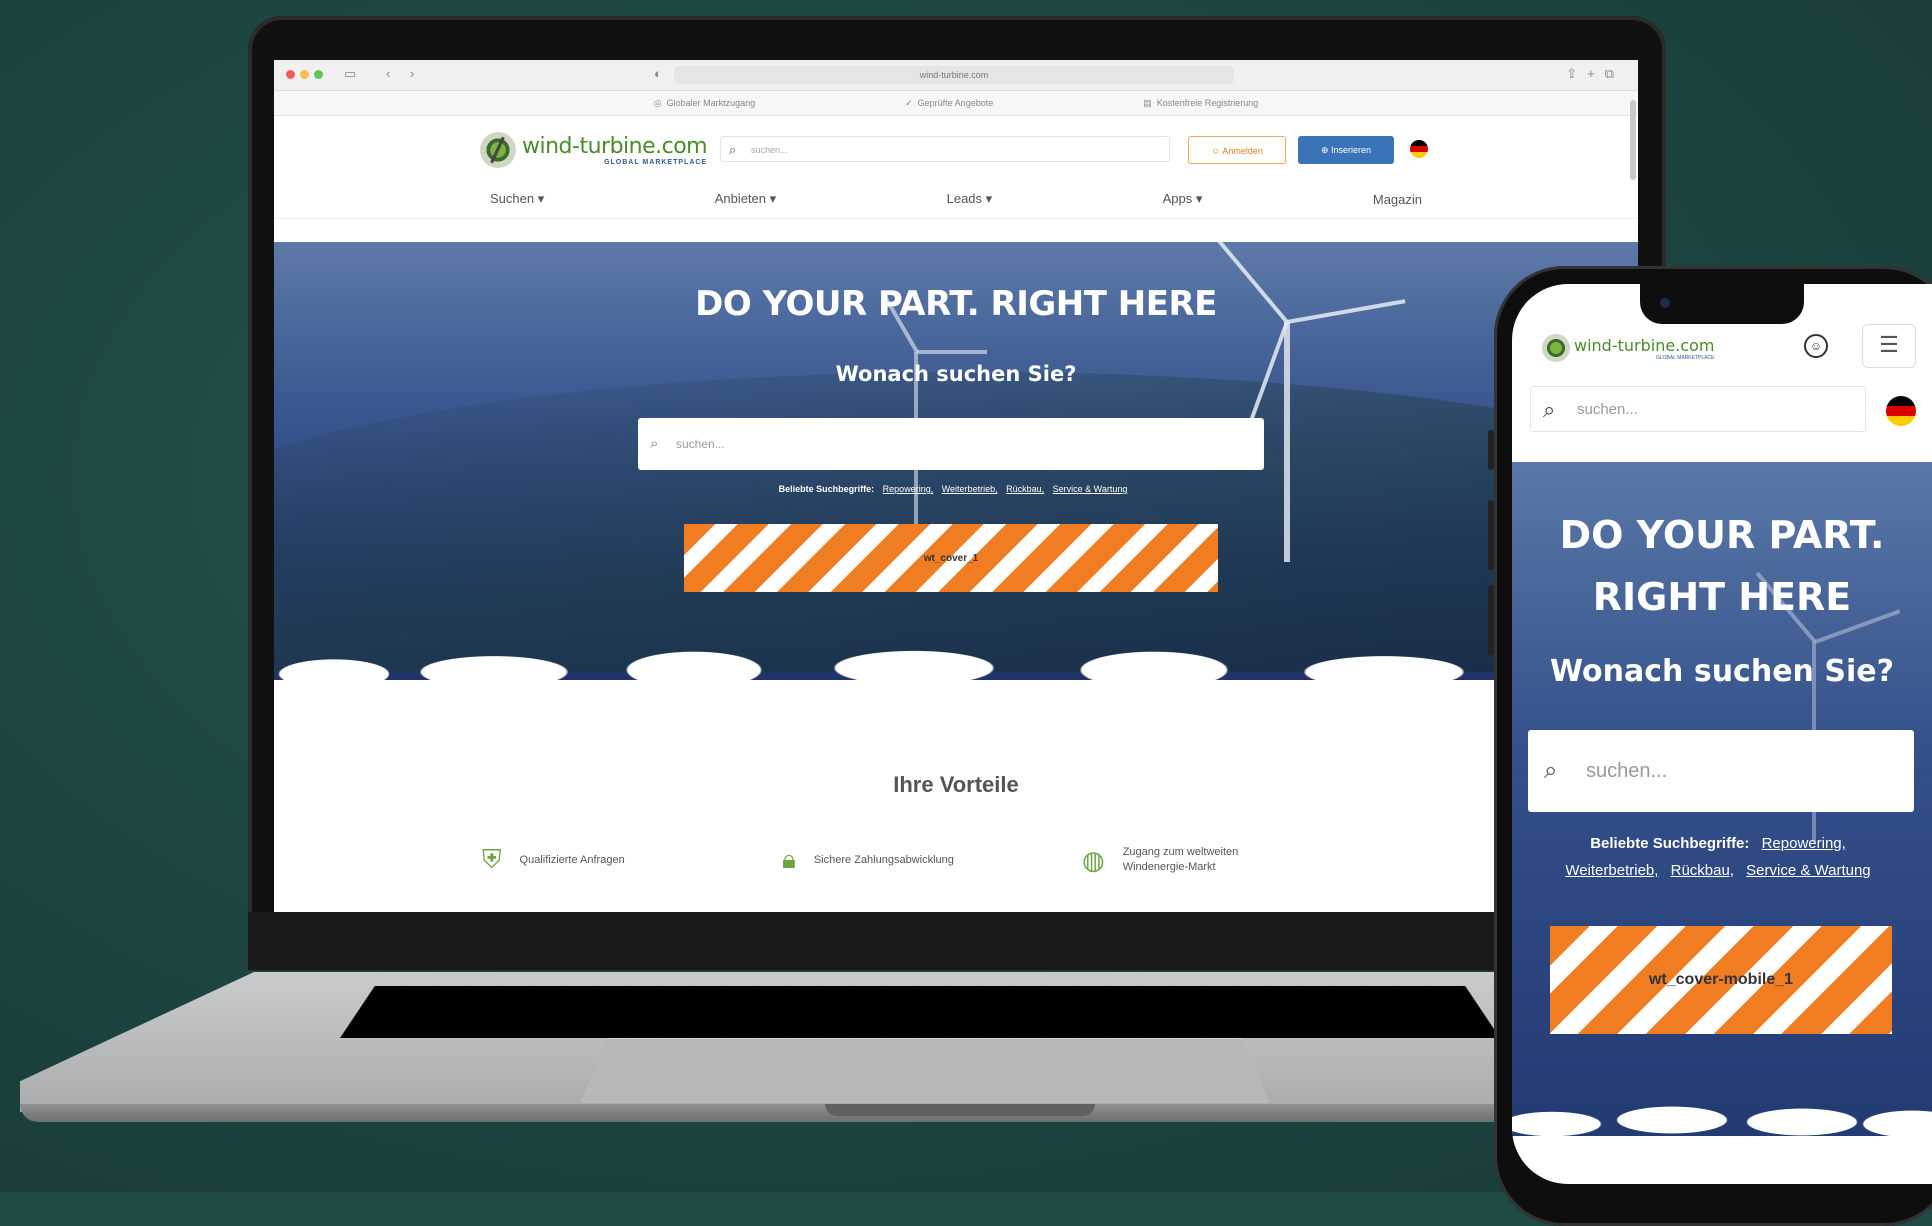 The image size is (1932, 1226). I want to click on close-window-button, so click(290, 74).